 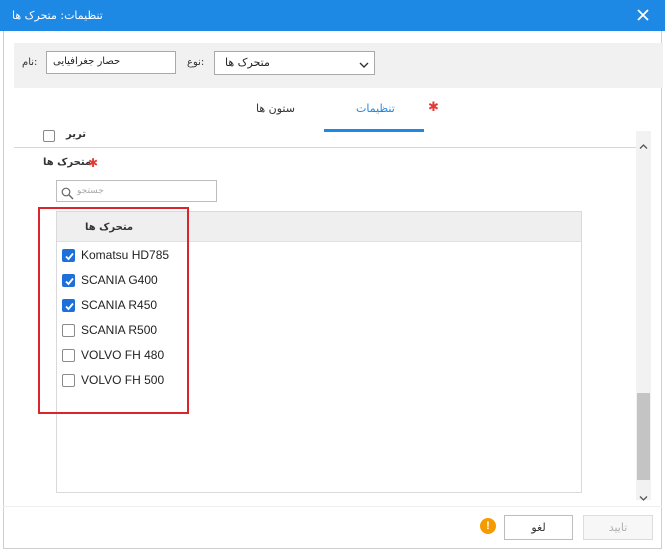 I want to click on scrollbar-thumb, so click(x=643, y=436).